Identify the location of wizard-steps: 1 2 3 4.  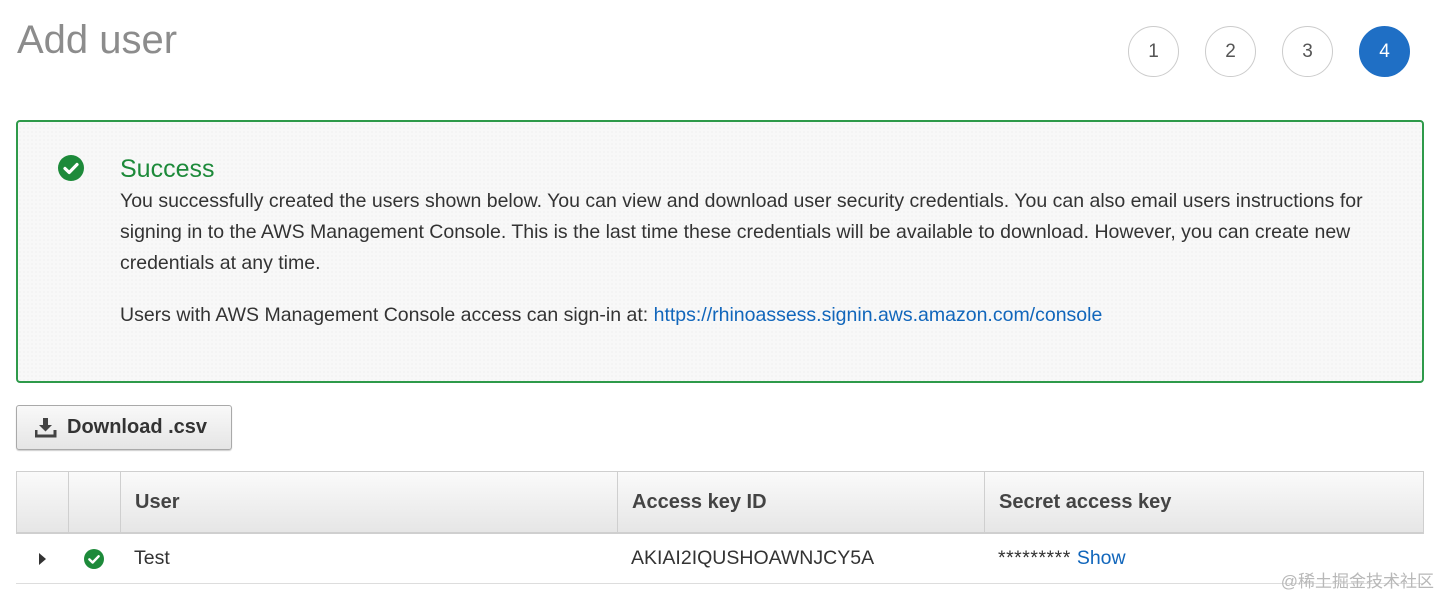
(1269, 51).